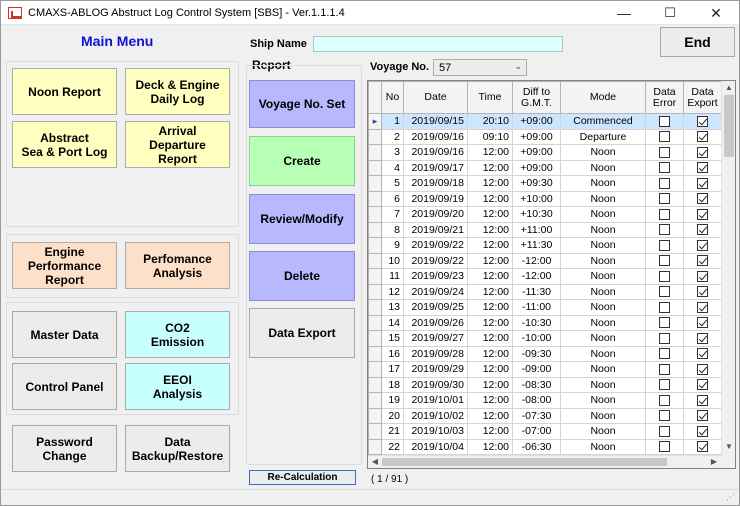  I want to click on table-row: 16 2019/09/28 12:00 -09:30 Noon, so click(545, 353).